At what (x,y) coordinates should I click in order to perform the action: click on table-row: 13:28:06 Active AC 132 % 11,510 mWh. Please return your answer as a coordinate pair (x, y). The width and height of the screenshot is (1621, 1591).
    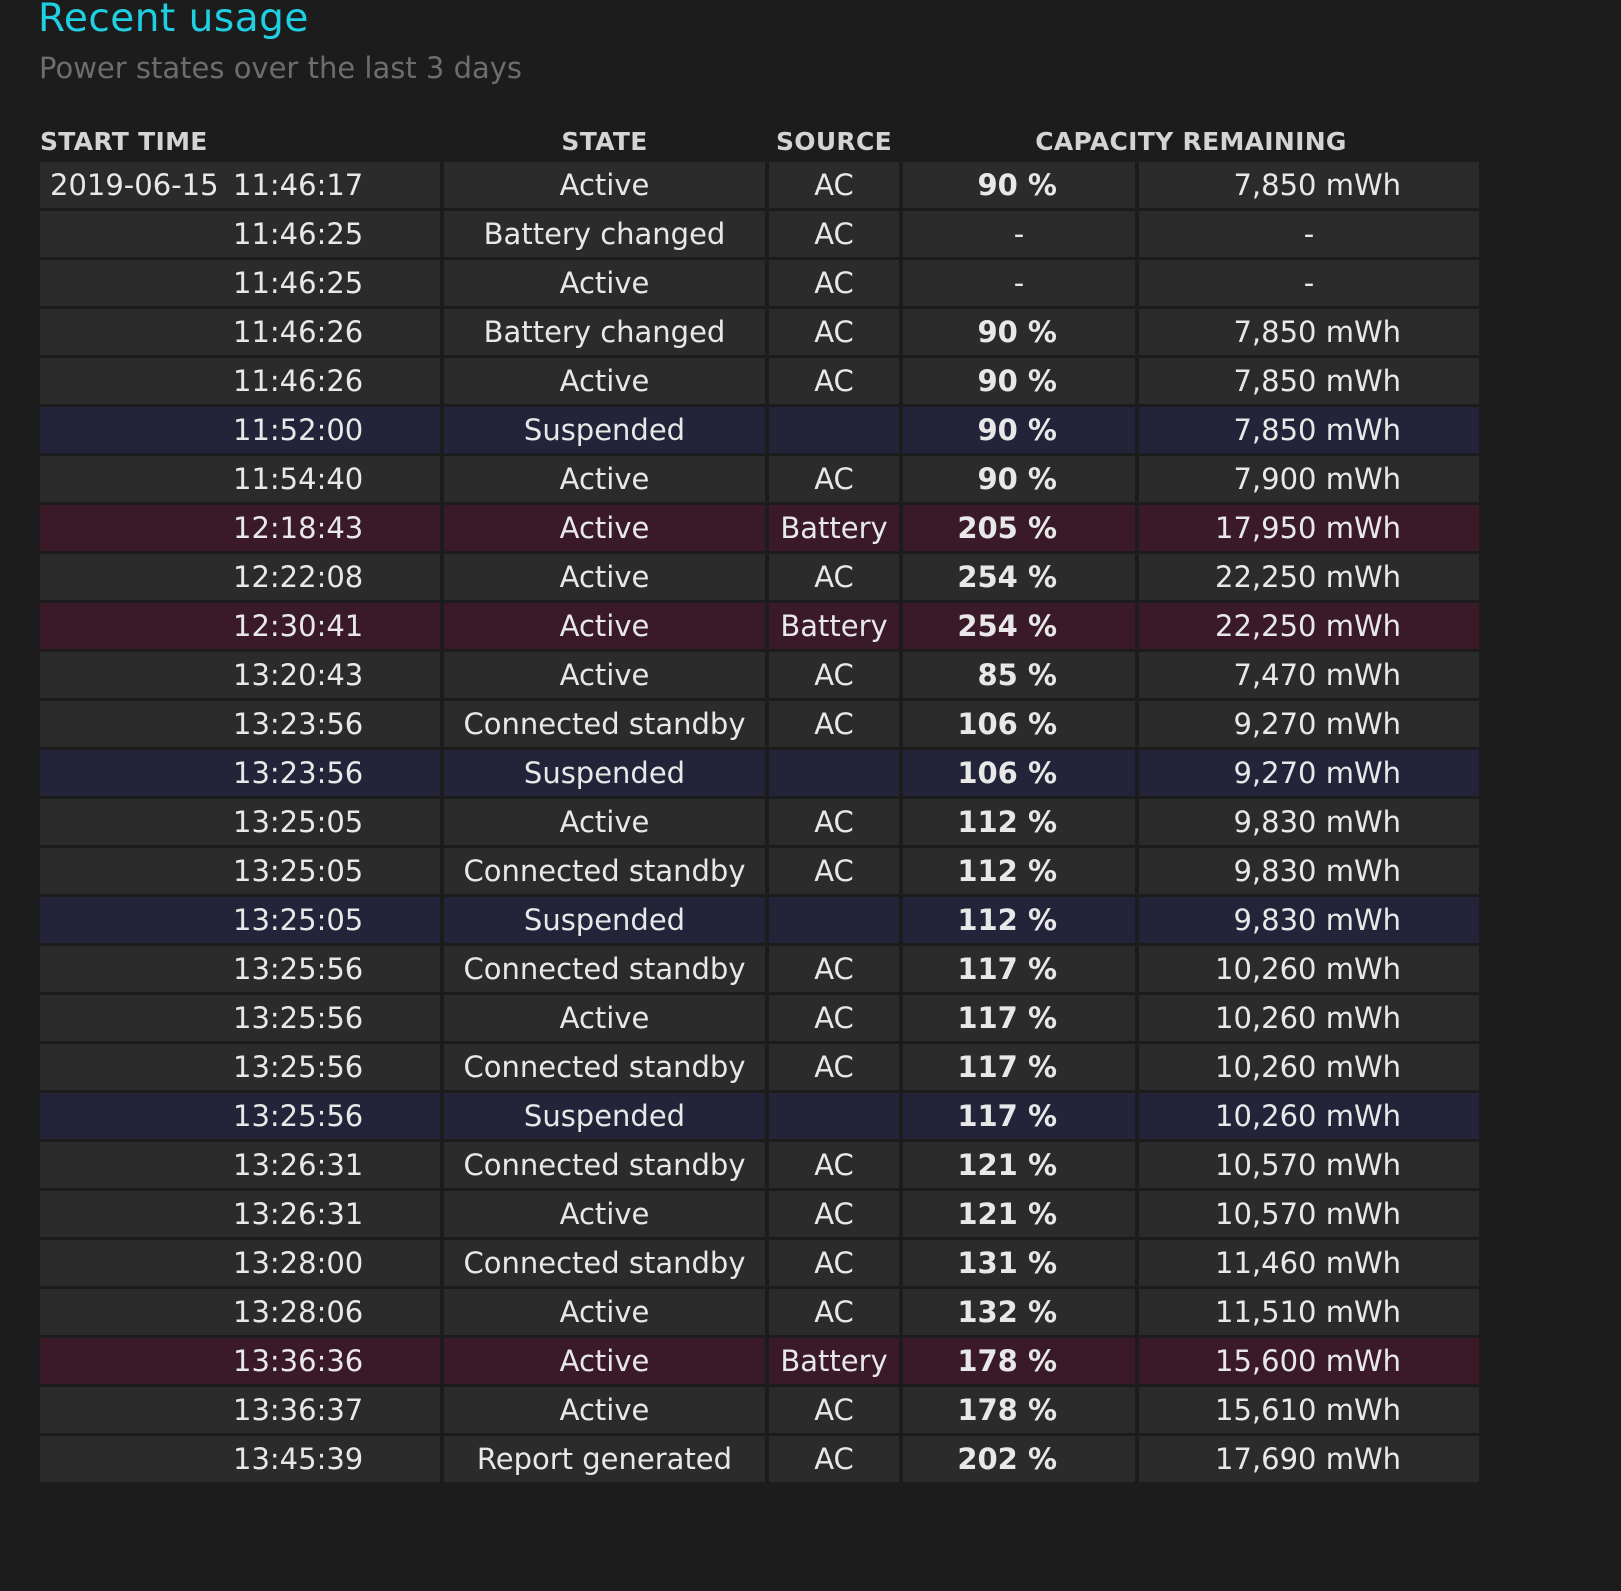
    Looking at the image, I should click on (759, 1312).